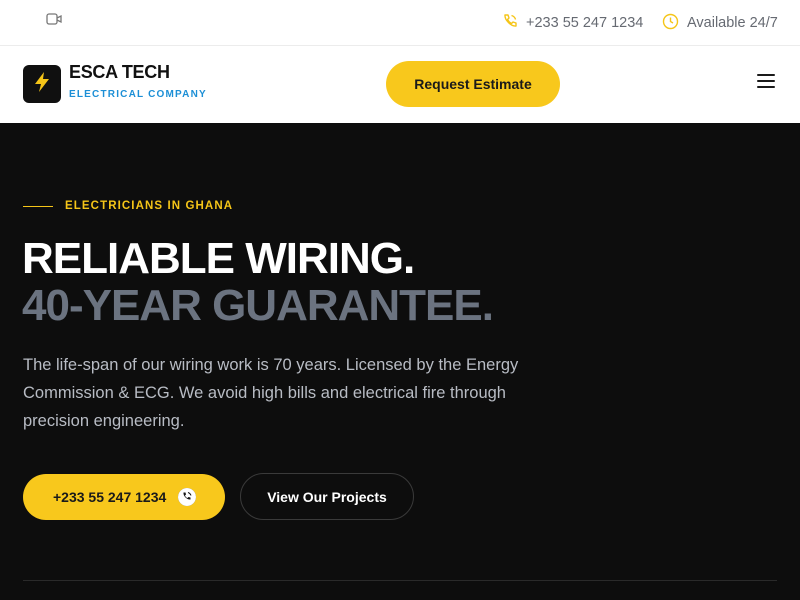 This screenshot has height=600, width=800. I want to click on phone-icon, so click(510, 23).